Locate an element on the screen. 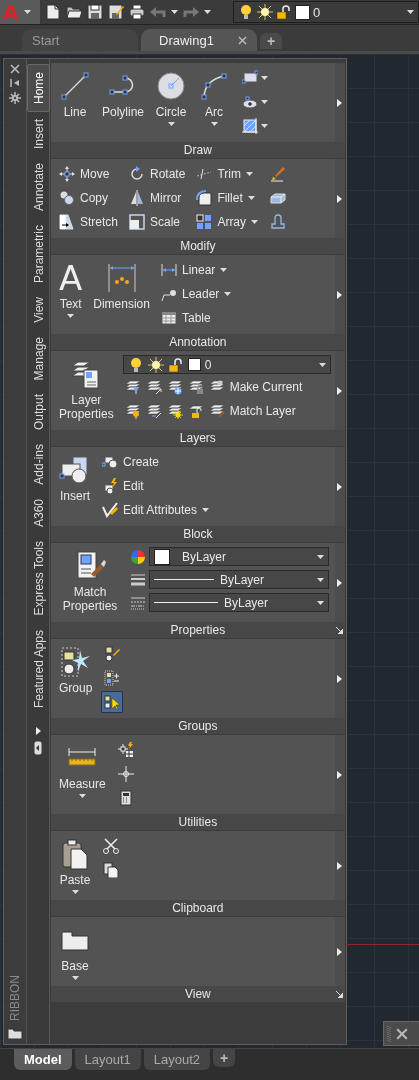  layer-bulb-icon is located at coordinates (132, 411).